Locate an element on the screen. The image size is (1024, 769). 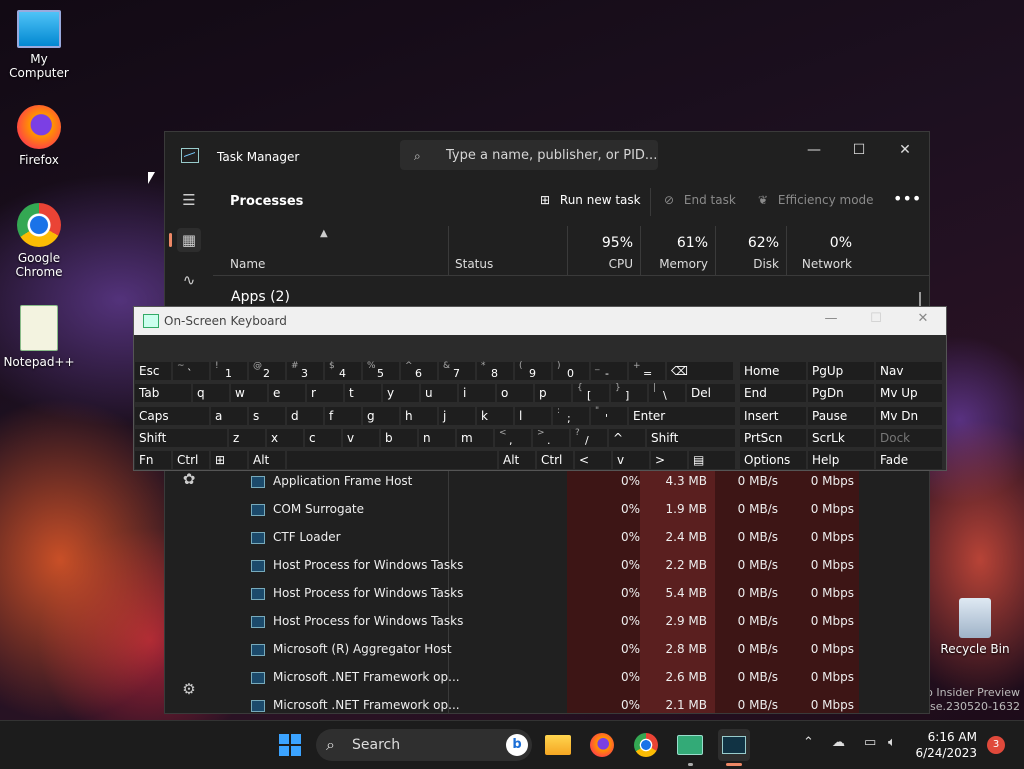
osk-key: < is located at coordinates (593, 460).